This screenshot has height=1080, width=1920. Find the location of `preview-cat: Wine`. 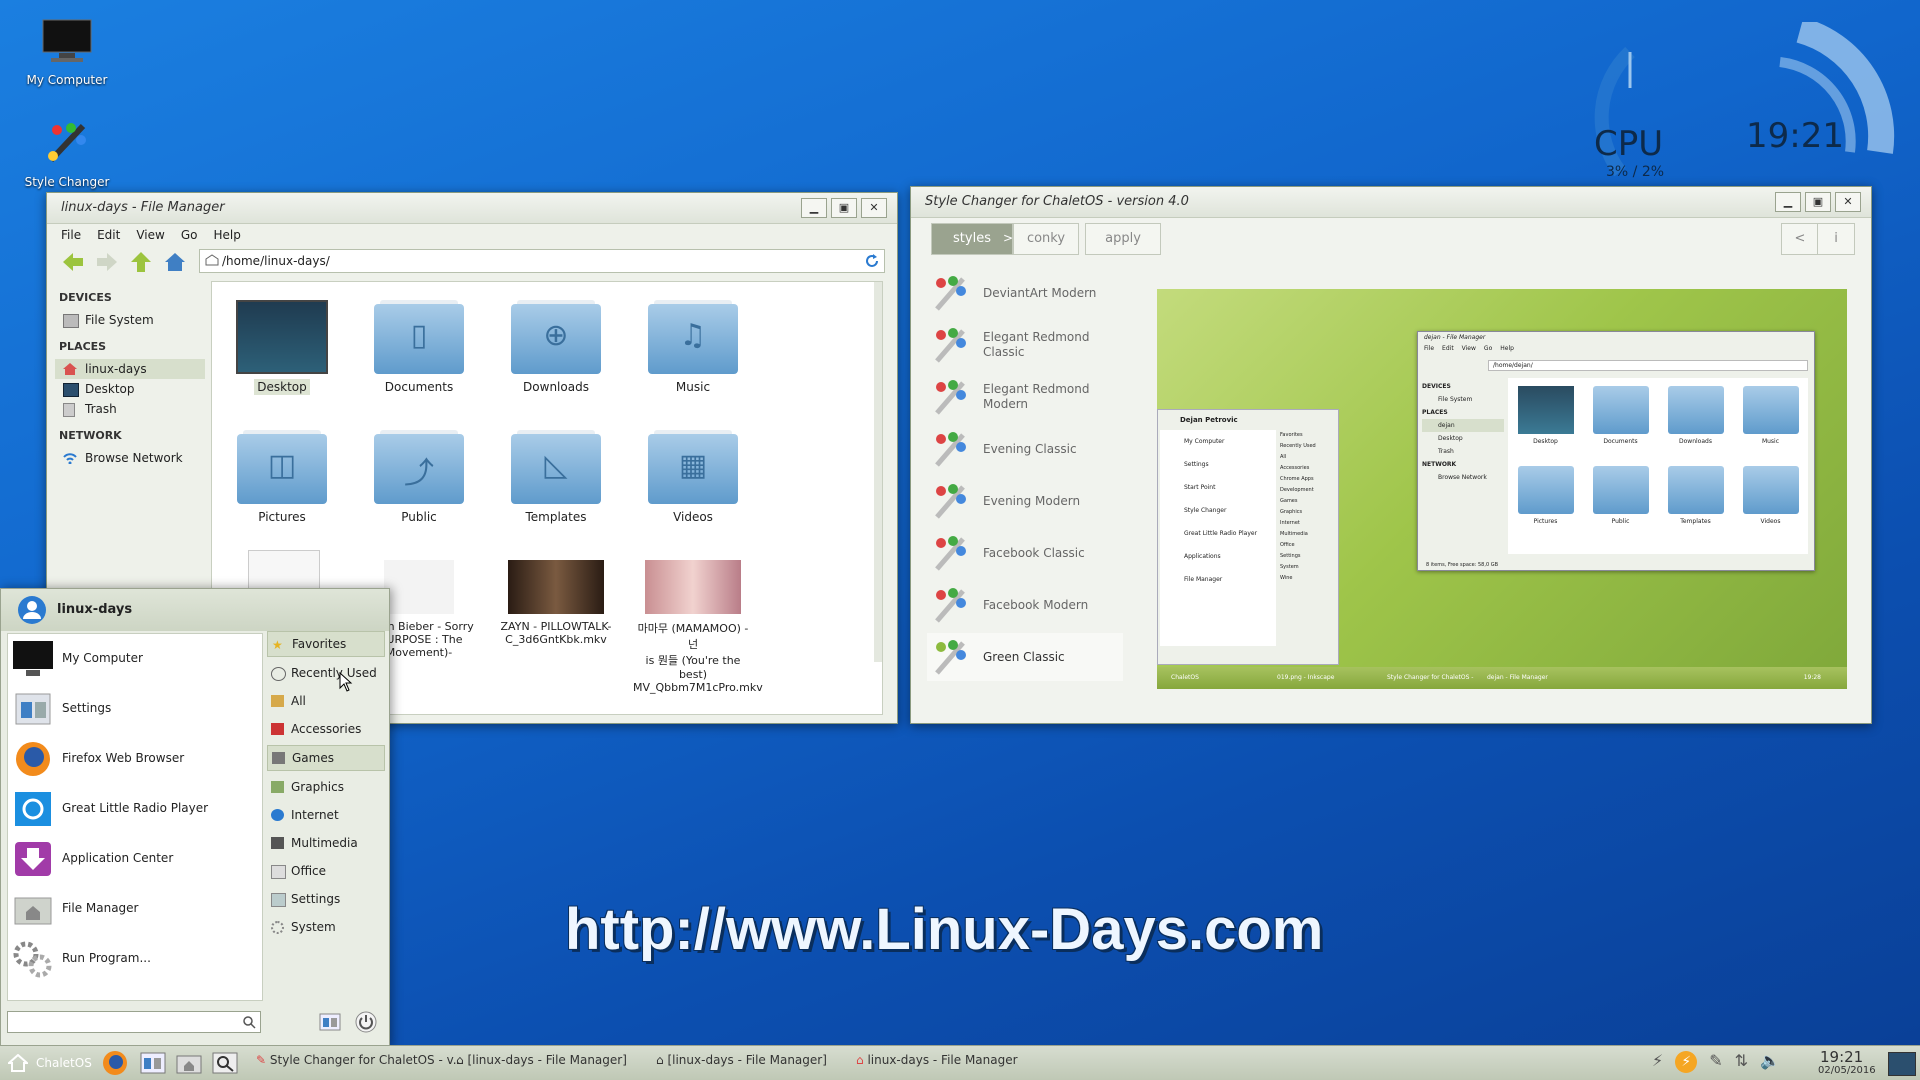

preview-cat: Wine is located at coordinates (1286, 578).